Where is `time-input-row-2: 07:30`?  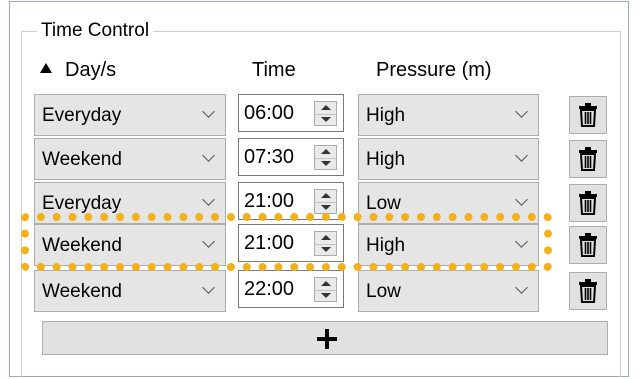
time-input-row-2: 07:30 is located at coordinates (291, 157).